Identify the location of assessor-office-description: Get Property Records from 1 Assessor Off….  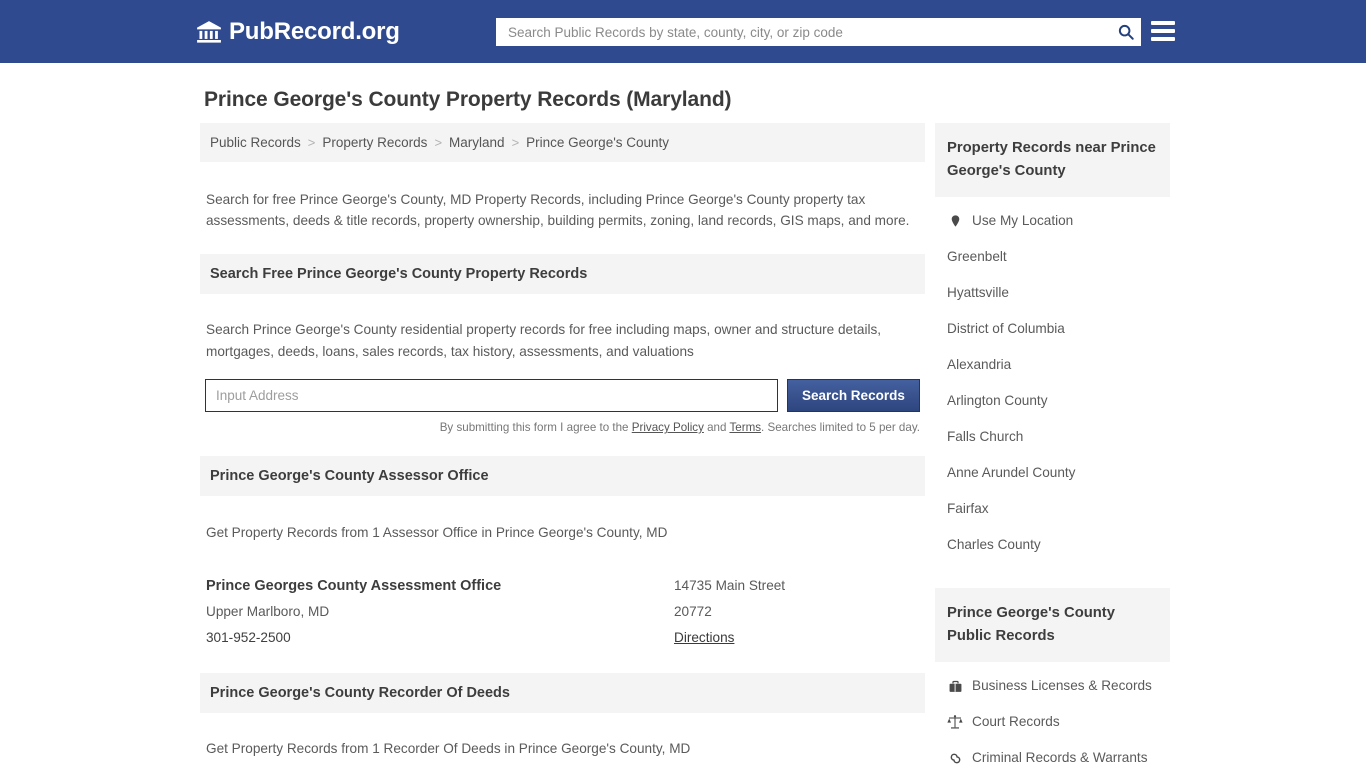
(437, 532).